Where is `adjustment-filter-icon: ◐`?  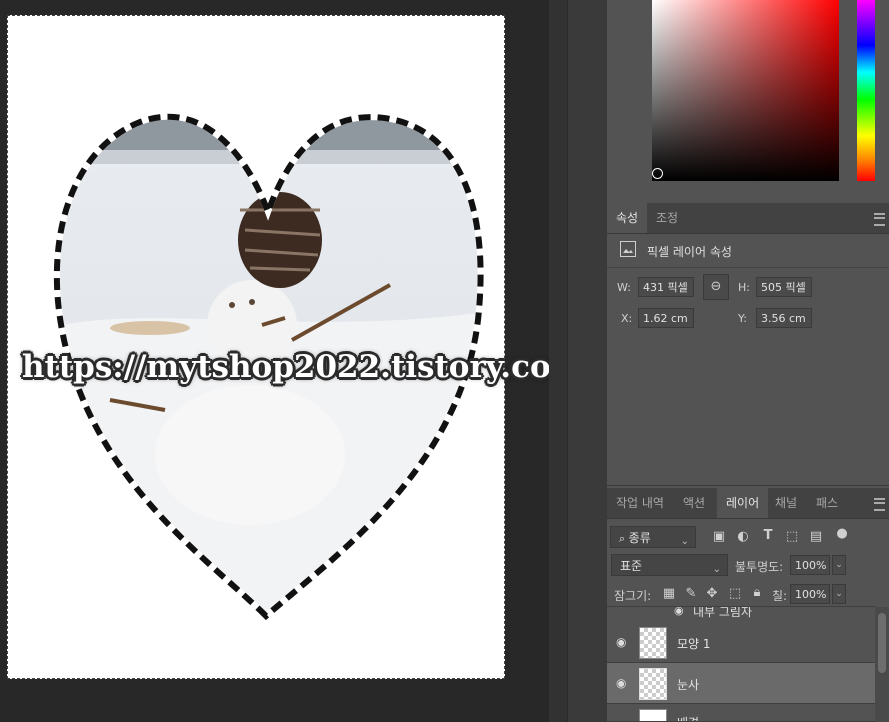
adjustment-filter-icon: ◐ is located at coordinates (743, 536).